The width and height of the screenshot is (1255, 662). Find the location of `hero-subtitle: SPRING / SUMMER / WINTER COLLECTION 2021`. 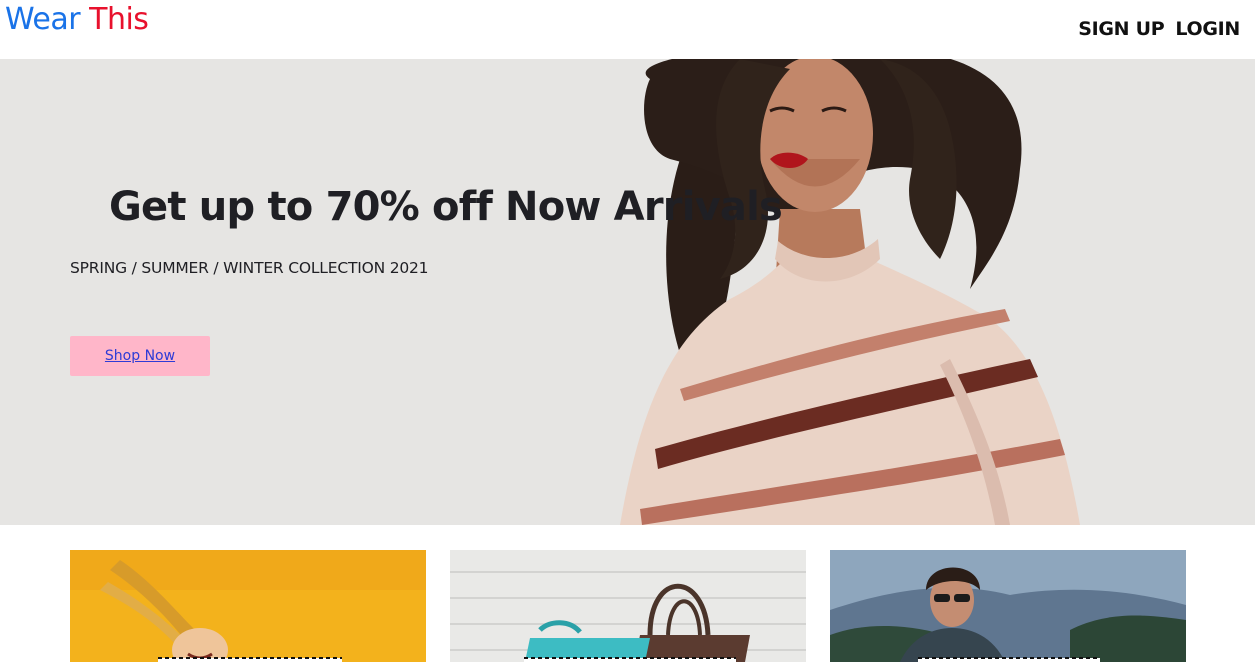

hero-subtitle: SPRING / SUMMER / WINTER COLLECTION 2021 is located at coordinates (249, 268).